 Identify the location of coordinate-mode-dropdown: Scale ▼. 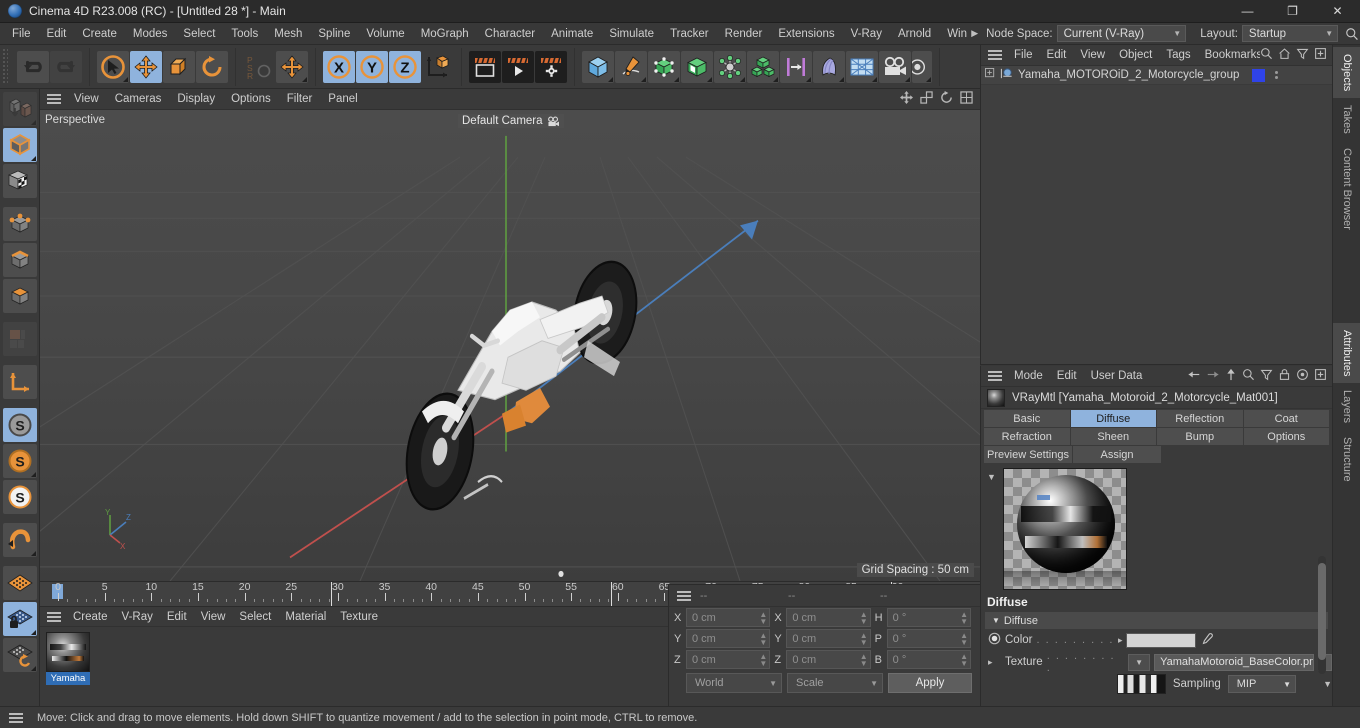
(835, 683).